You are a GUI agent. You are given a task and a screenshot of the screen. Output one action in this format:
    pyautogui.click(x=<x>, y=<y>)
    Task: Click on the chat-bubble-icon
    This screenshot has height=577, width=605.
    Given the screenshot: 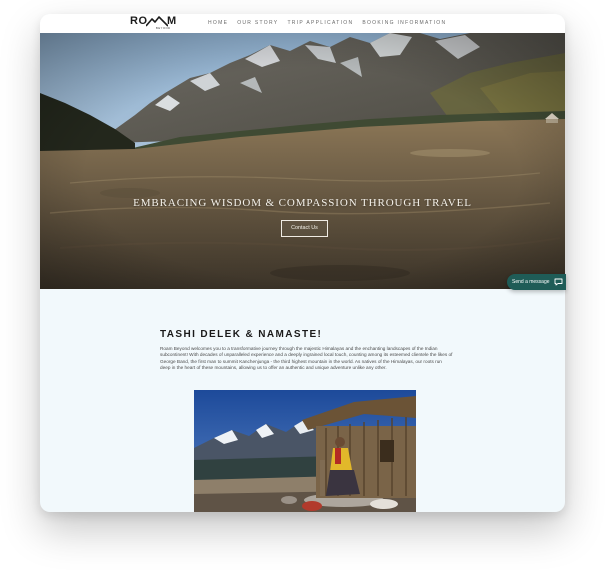 What is the action you would take?
    pyautogui.click(x=558, y=282)
    